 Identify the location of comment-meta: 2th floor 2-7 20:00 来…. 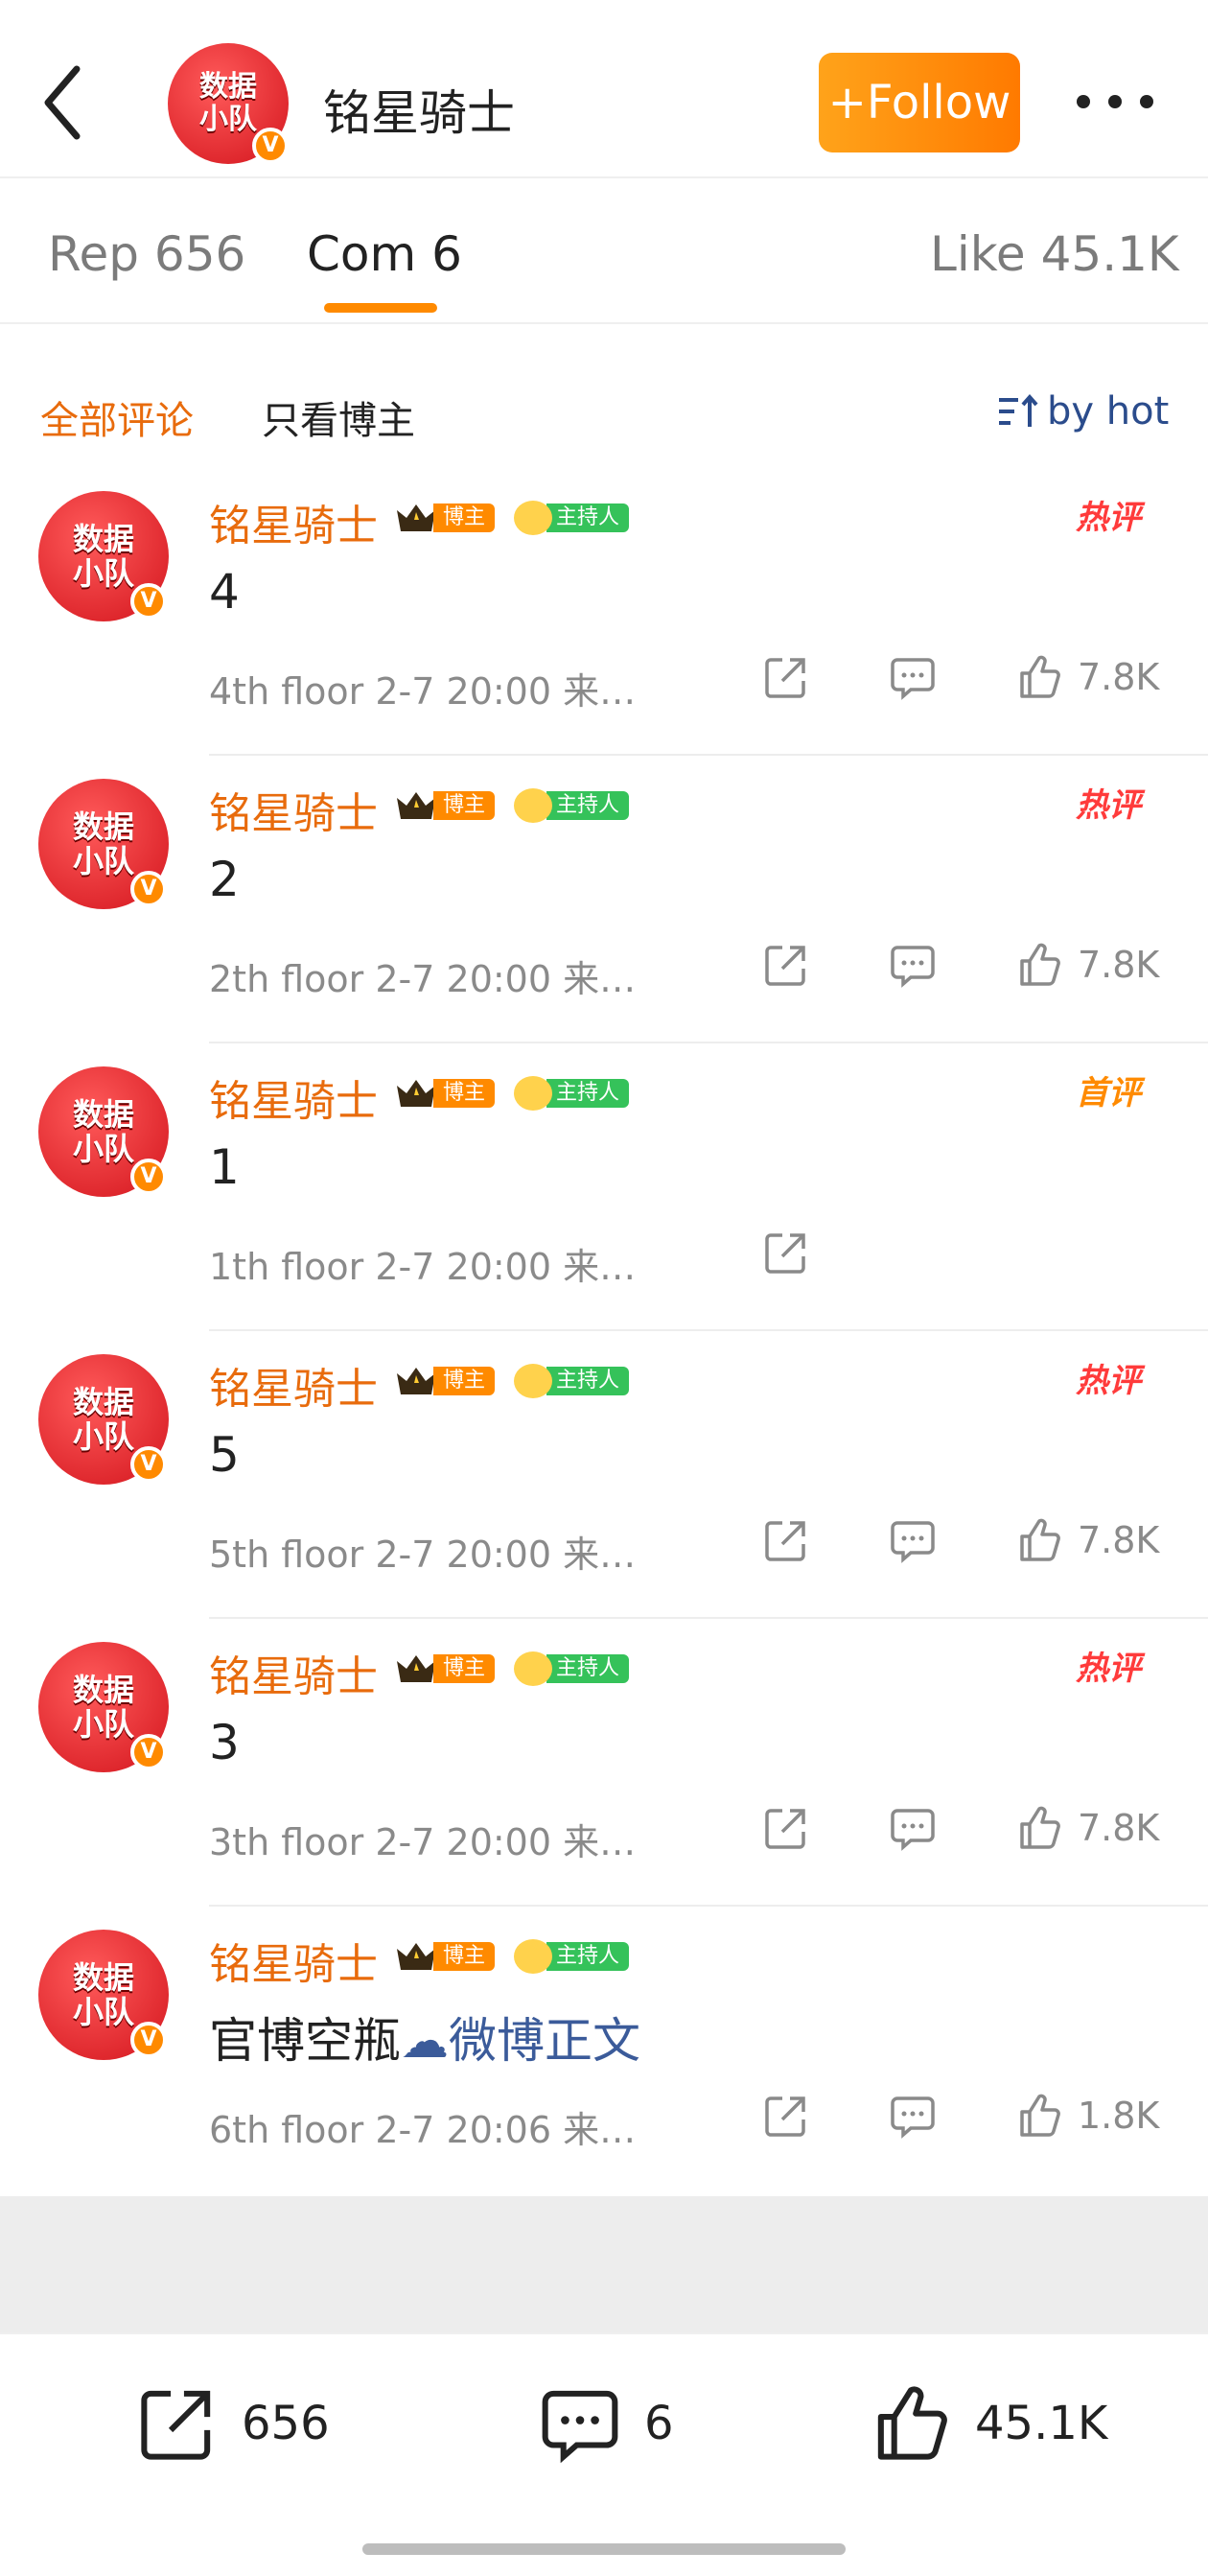
(423, 979).